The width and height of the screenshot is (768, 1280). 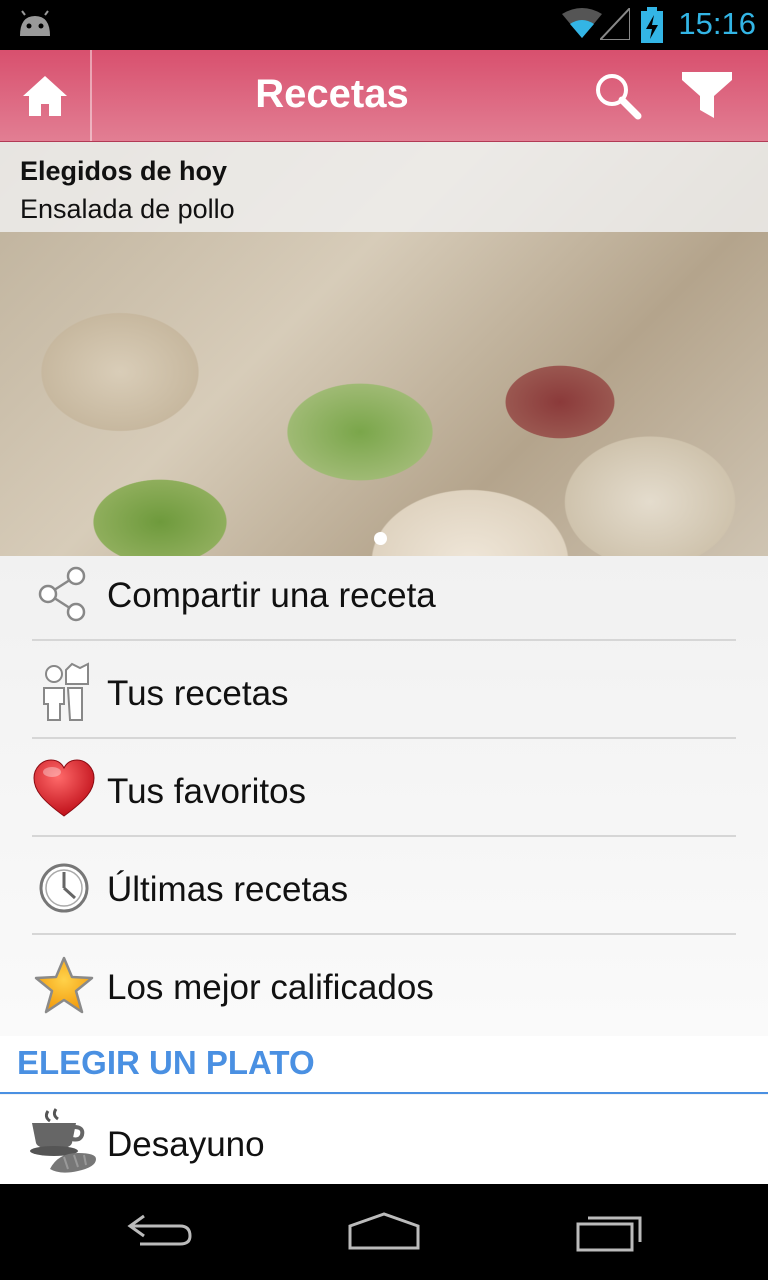 I want to click on category-item-breakfast: Desayuno, so click(x=384, y=1139).